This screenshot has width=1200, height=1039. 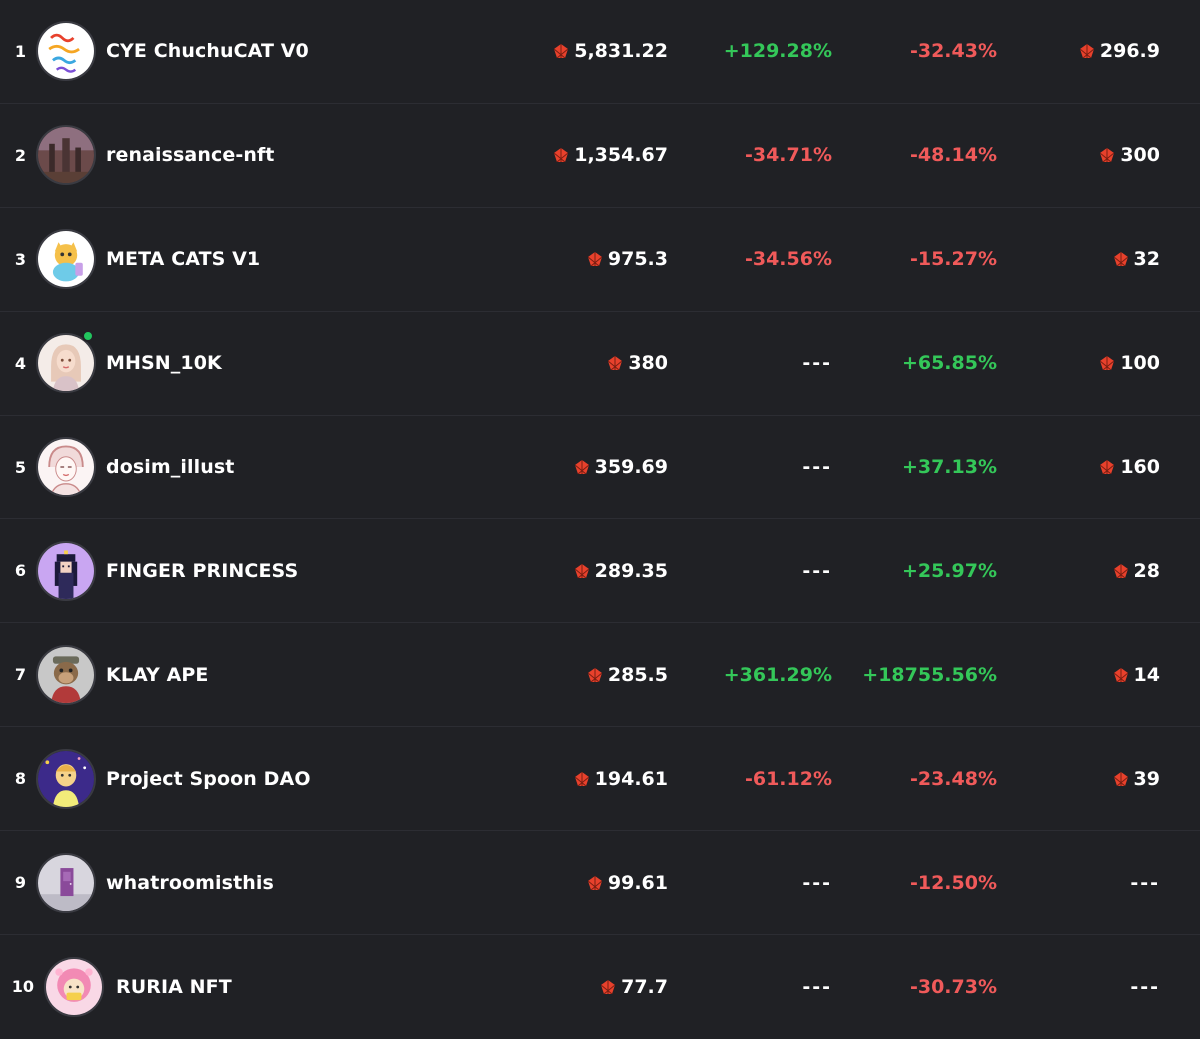 What do you see at coordinates (20, 467) in the screenshot?
I see `rank-number: 5` at bounding box center [20, 467].